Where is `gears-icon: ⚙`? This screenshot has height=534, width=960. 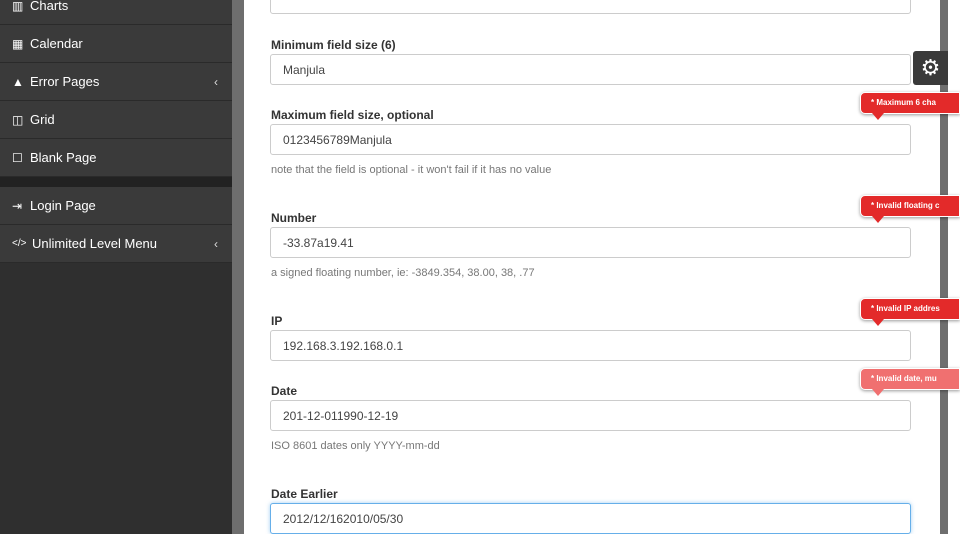
gears-icon: ⚙ is located at coordinates (930, 68).